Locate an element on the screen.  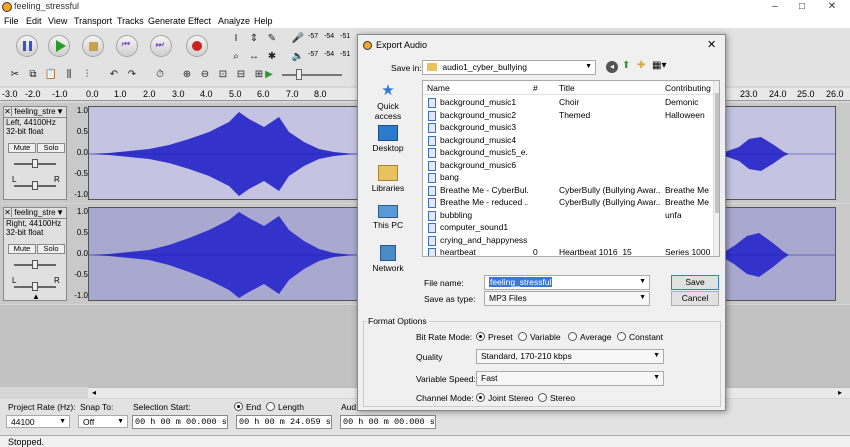
back-icon: ◂ is located at coordinates (612, 67).